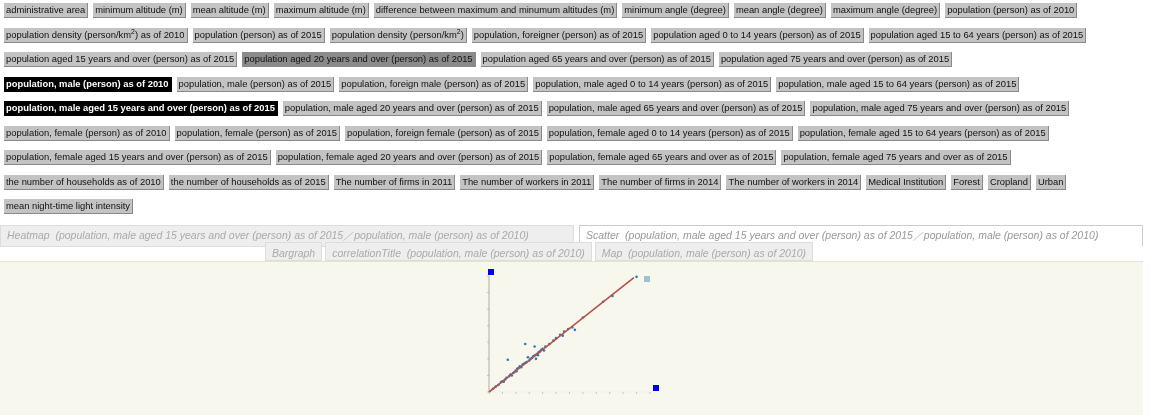  Describe the element at coordinates (46, 10) in the screenshot. I see `variable-tag: administrative area` at that location.